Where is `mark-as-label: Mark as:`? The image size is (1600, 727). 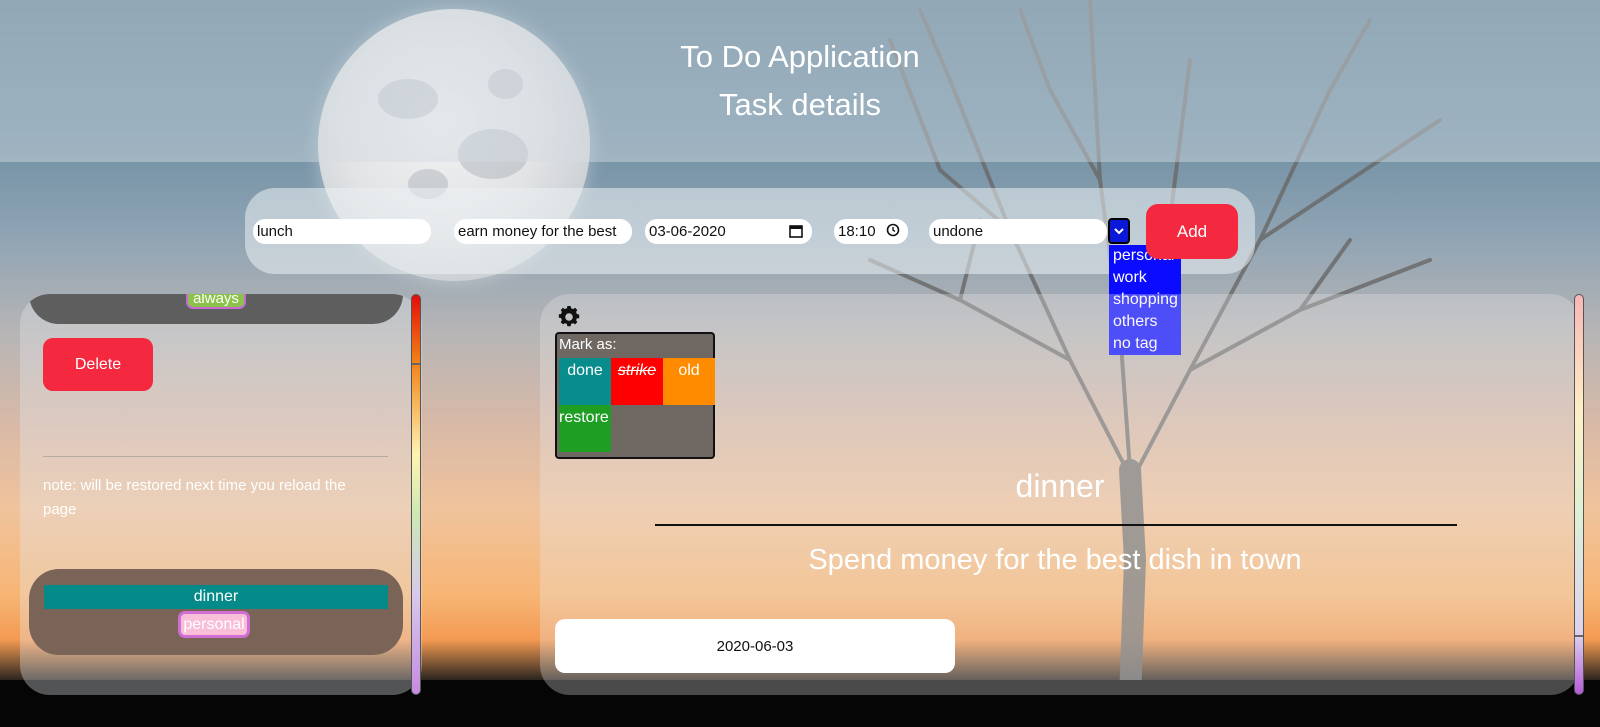
mark-as-label: Mark as: is located at coordinates (588, 344).